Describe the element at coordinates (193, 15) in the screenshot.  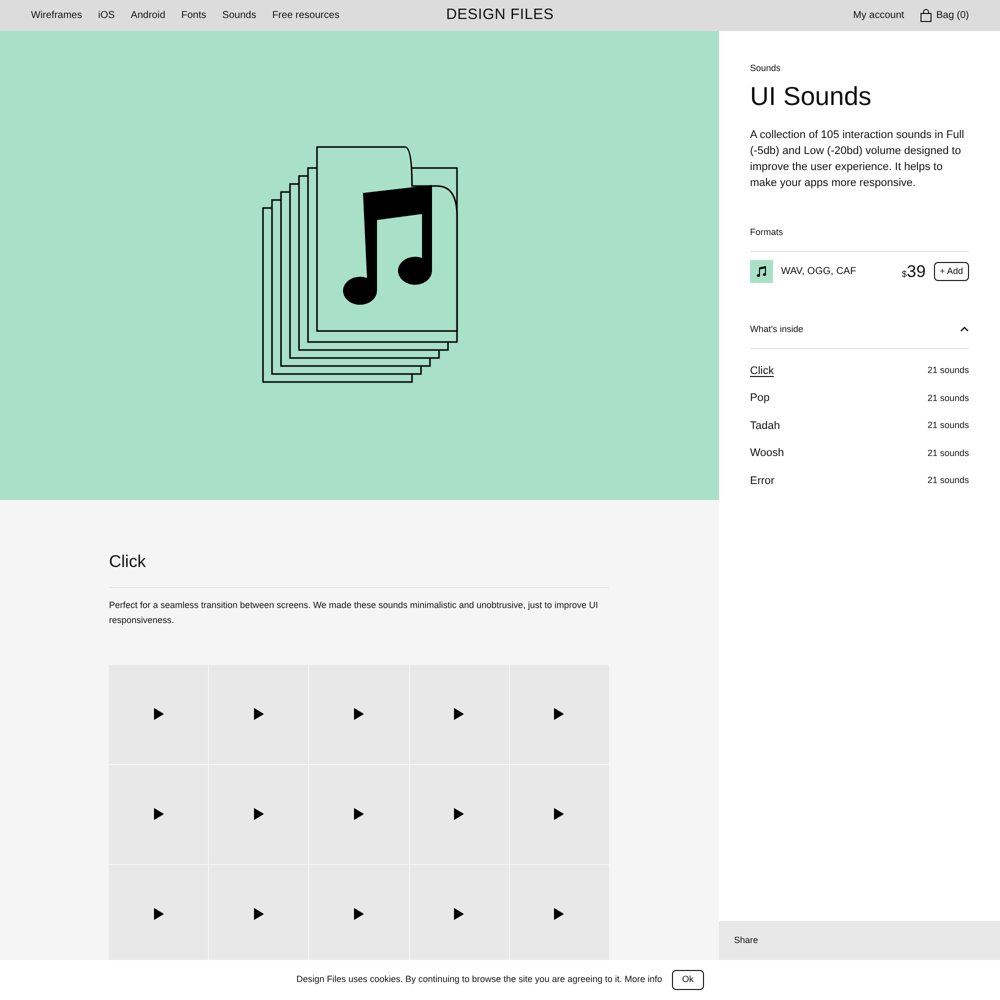
I see `nav-link: Fonts` at that location.